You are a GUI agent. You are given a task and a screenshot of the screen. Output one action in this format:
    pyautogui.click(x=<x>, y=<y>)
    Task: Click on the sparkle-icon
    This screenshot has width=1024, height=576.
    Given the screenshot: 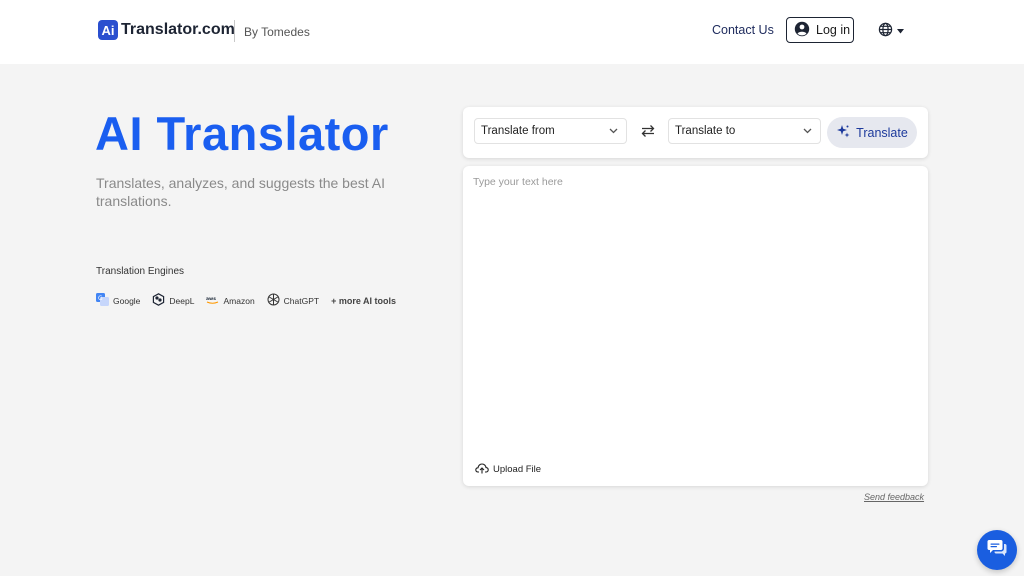 What is the action you would take?
    pyautogui.click(x=843, y=132)
    